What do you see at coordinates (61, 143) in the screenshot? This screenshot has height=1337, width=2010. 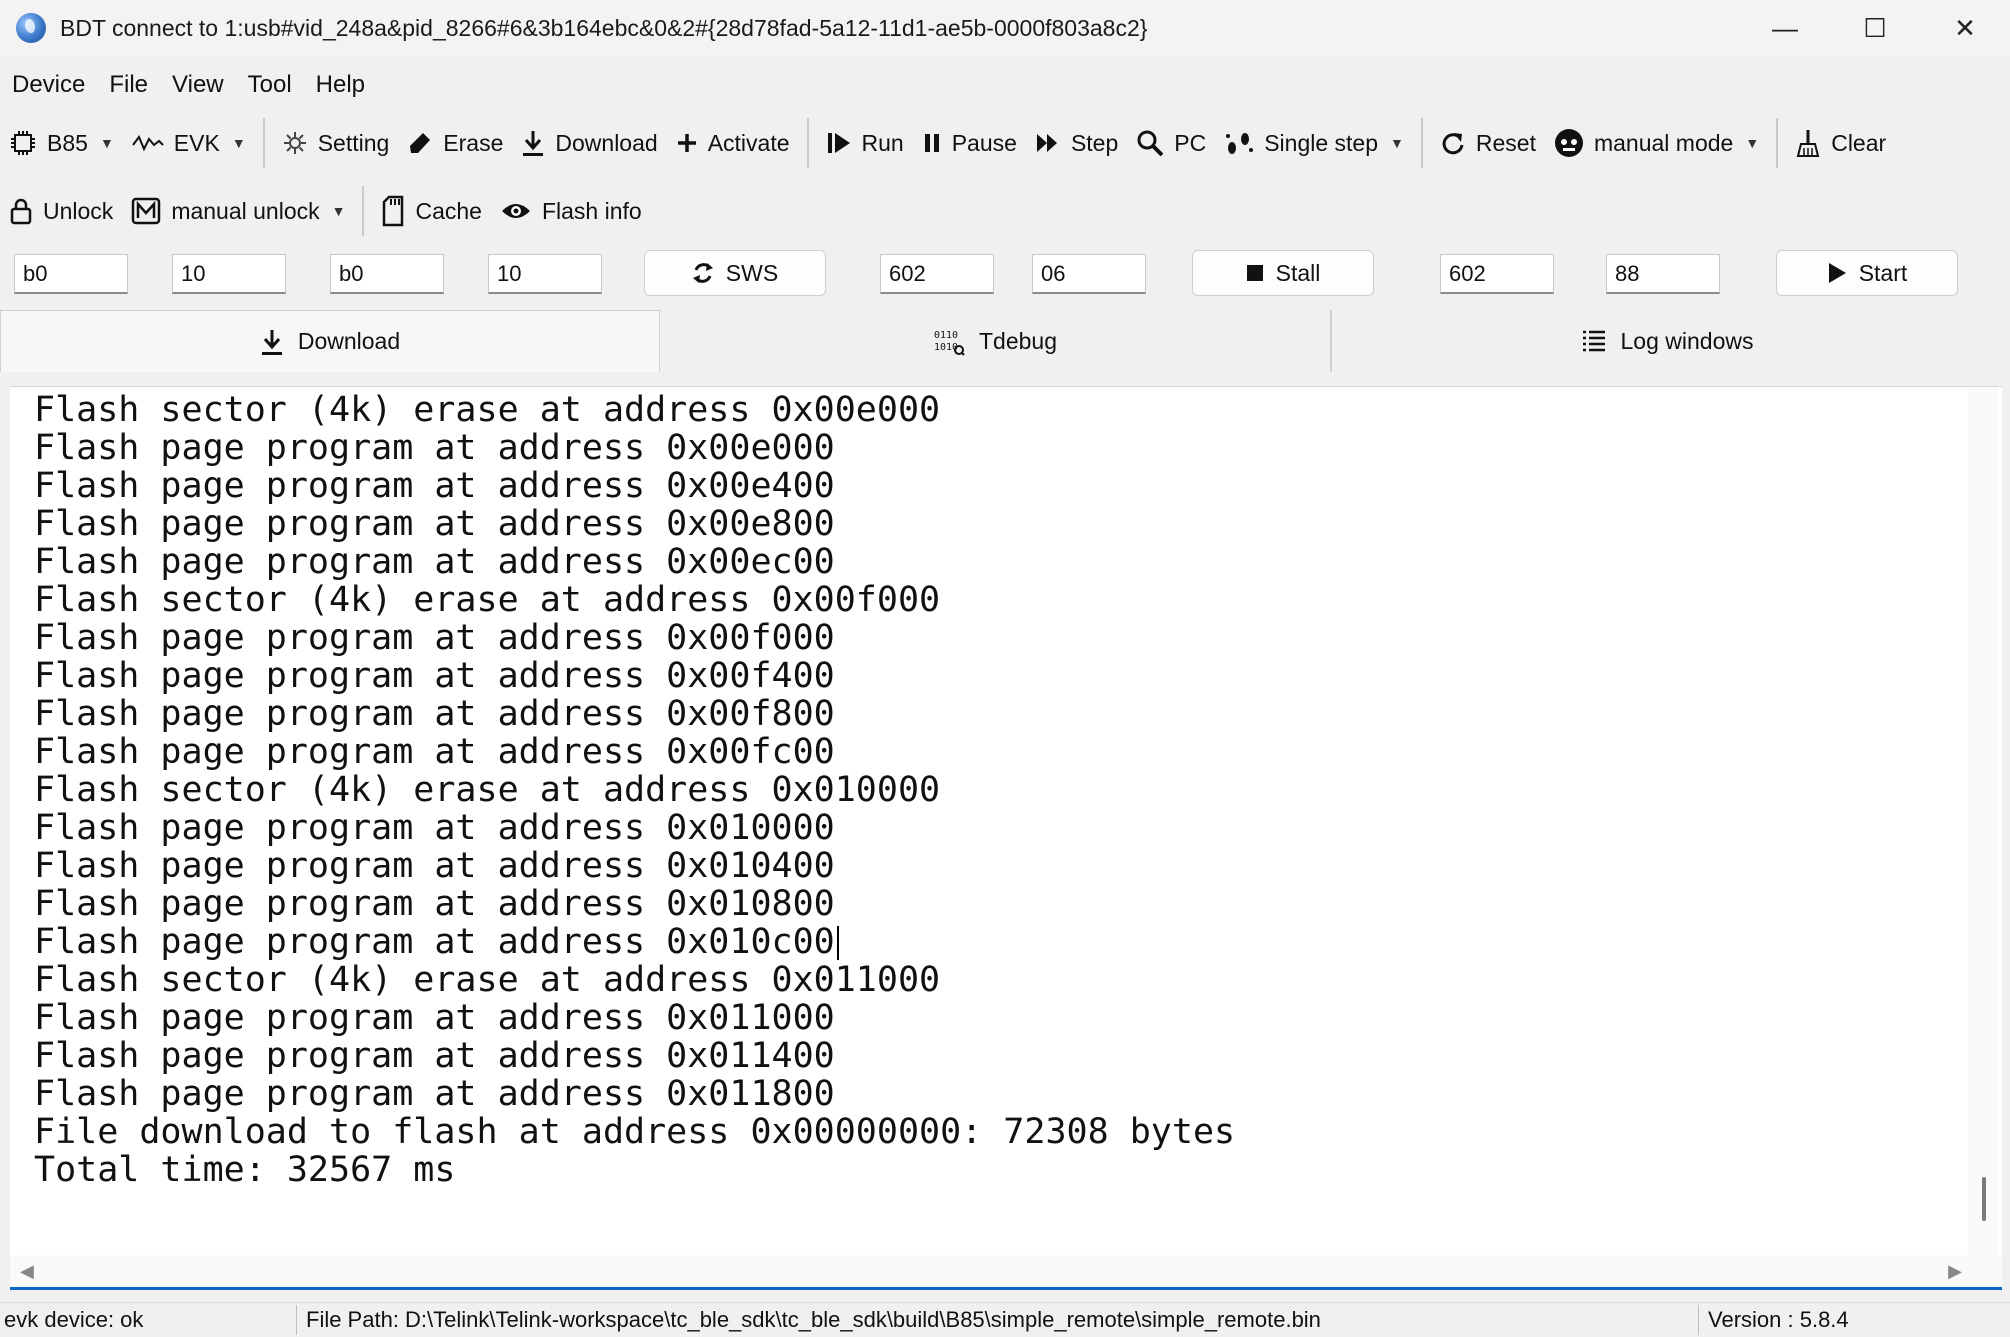 I see `chip-select-dropdown: B85 ▼` at bounding box center [61, 143].